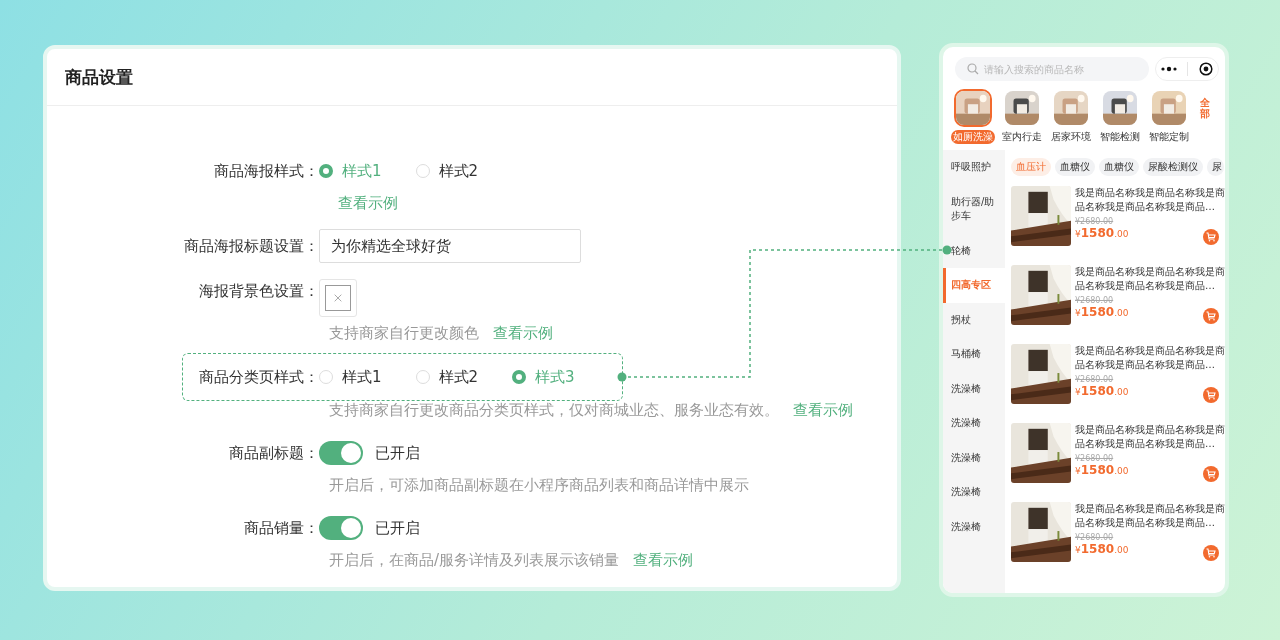 Image resolution: width=1280 pixels, height=640 pixels. What do you see at coordinates (99, 77) in the screenshot?
I see `card-title: 商品设置` at bounding box center [99, 77].